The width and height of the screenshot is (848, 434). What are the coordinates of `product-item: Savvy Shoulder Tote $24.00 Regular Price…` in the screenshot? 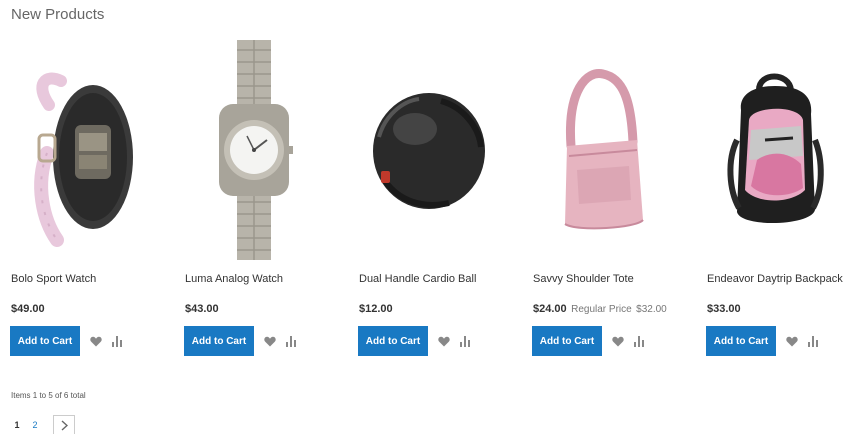 It's located at (614, 205).